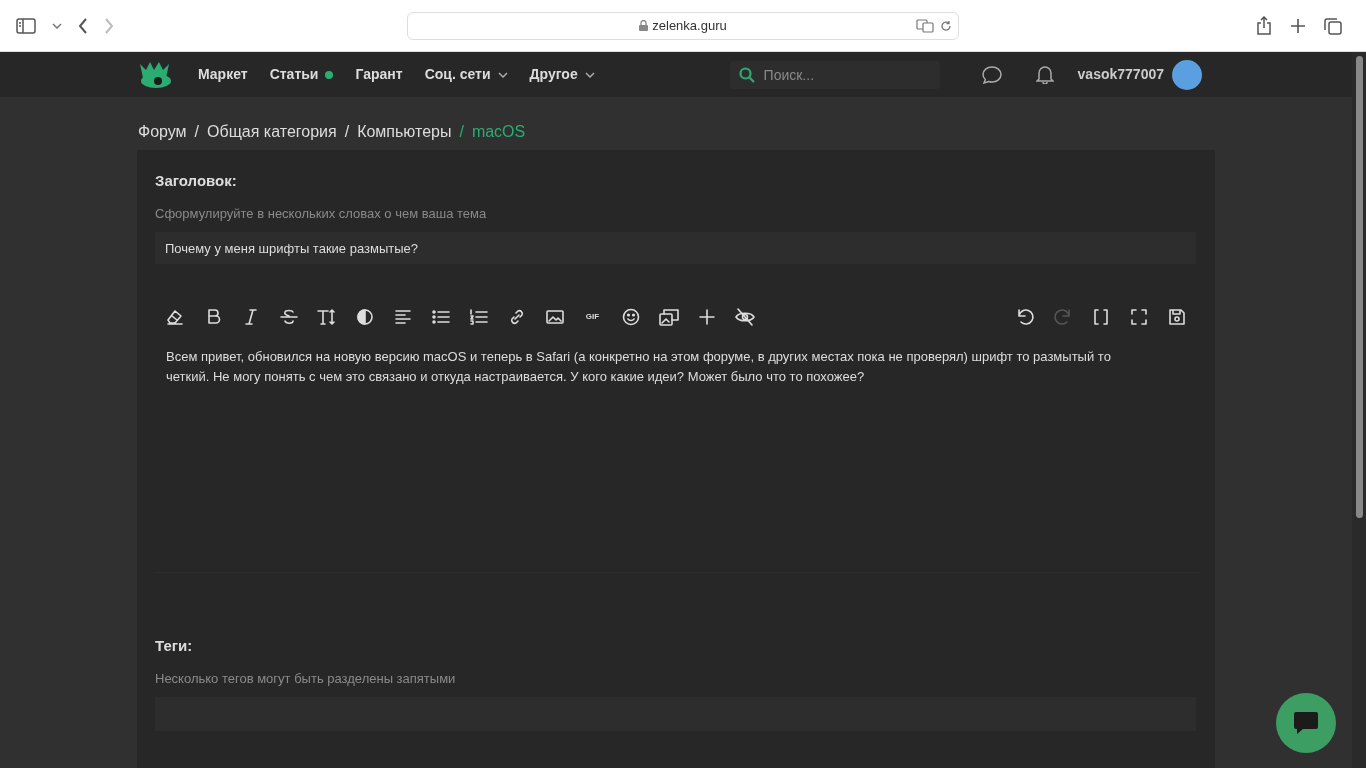  I want to click on text-size-icon, so click(326, 316).